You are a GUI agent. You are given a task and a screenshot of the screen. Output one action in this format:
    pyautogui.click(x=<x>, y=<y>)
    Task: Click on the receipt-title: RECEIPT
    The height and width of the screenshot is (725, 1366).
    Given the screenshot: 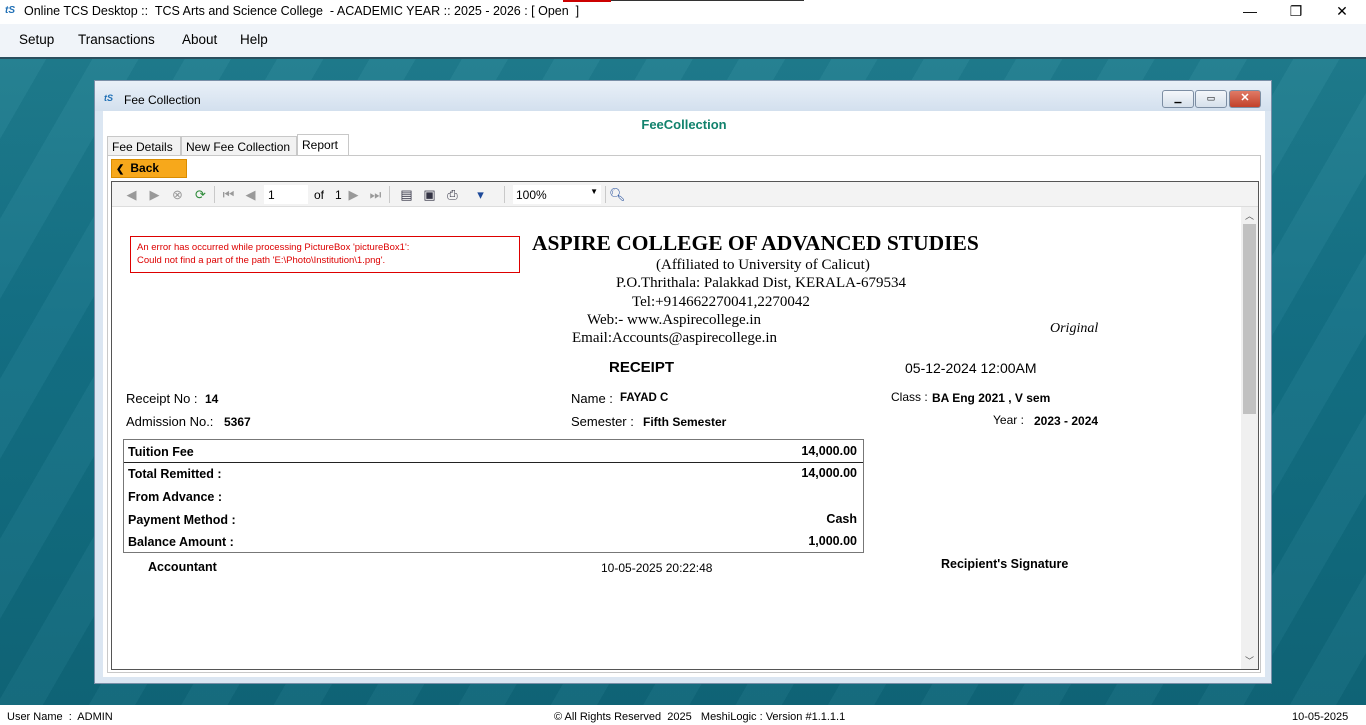 What is the action you would take?
    pyautogui.click(x=642, y=367)
    